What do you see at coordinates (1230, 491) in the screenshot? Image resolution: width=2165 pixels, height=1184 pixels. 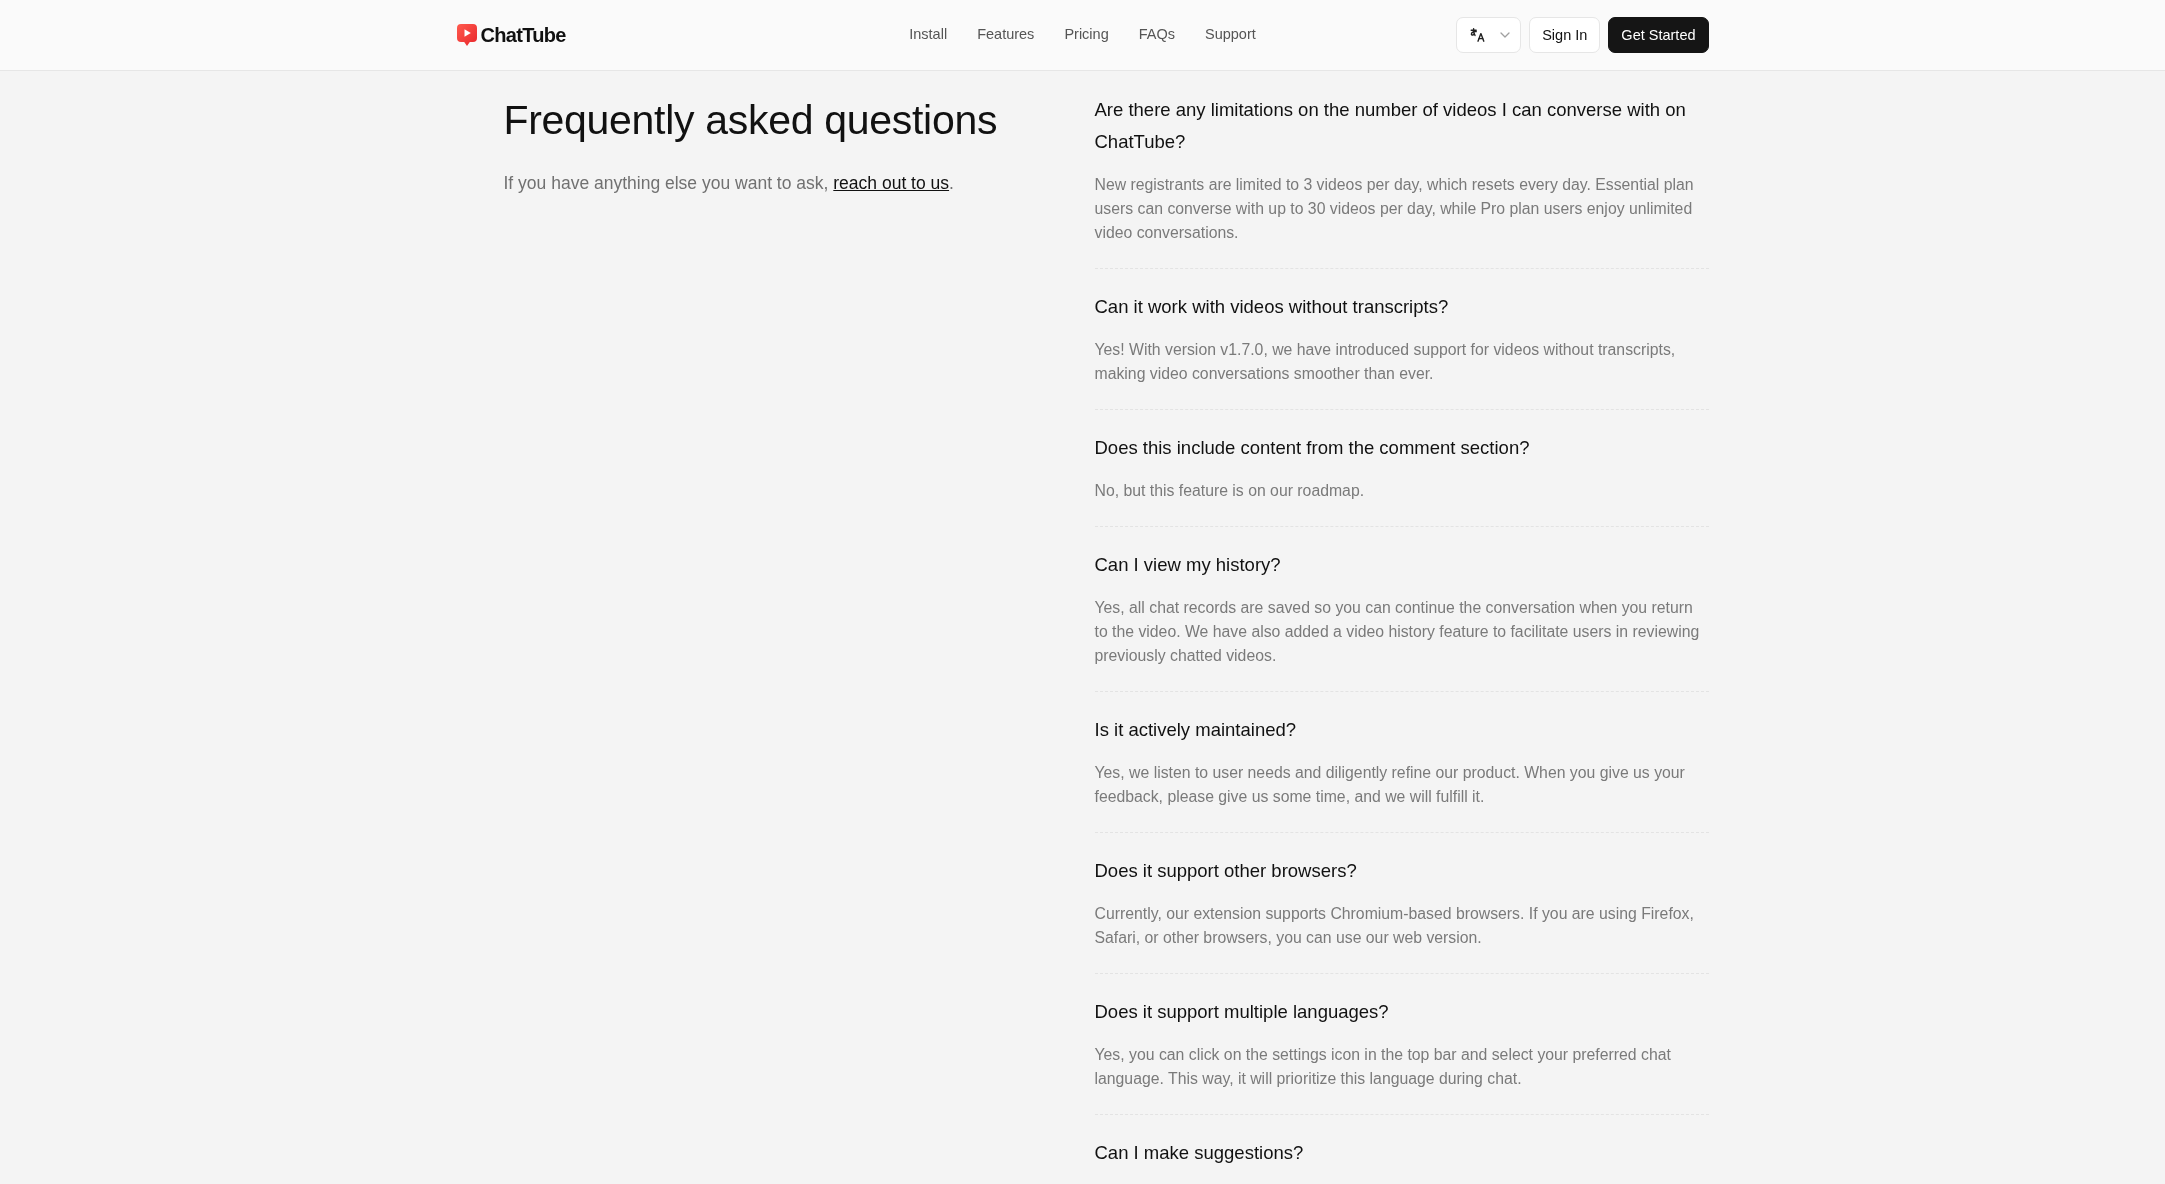 I see `faq-answer: No, but this feature is on our roadmap.` at bounding box center [1230, 491].